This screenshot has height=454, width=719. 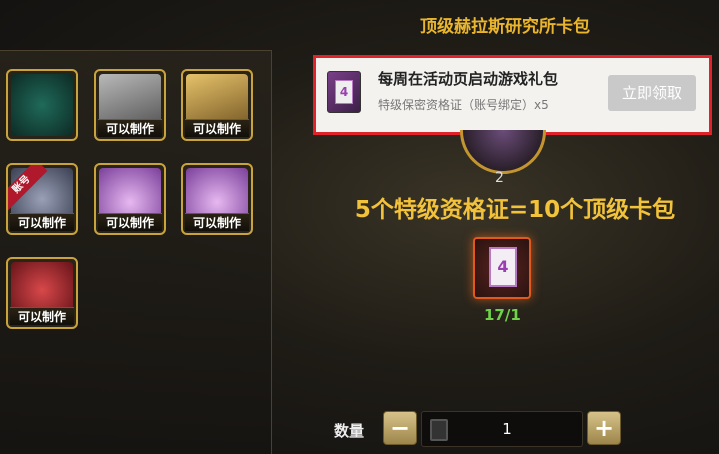 I want to click on claim-button: 立即领取, so click(x=652, y=93).